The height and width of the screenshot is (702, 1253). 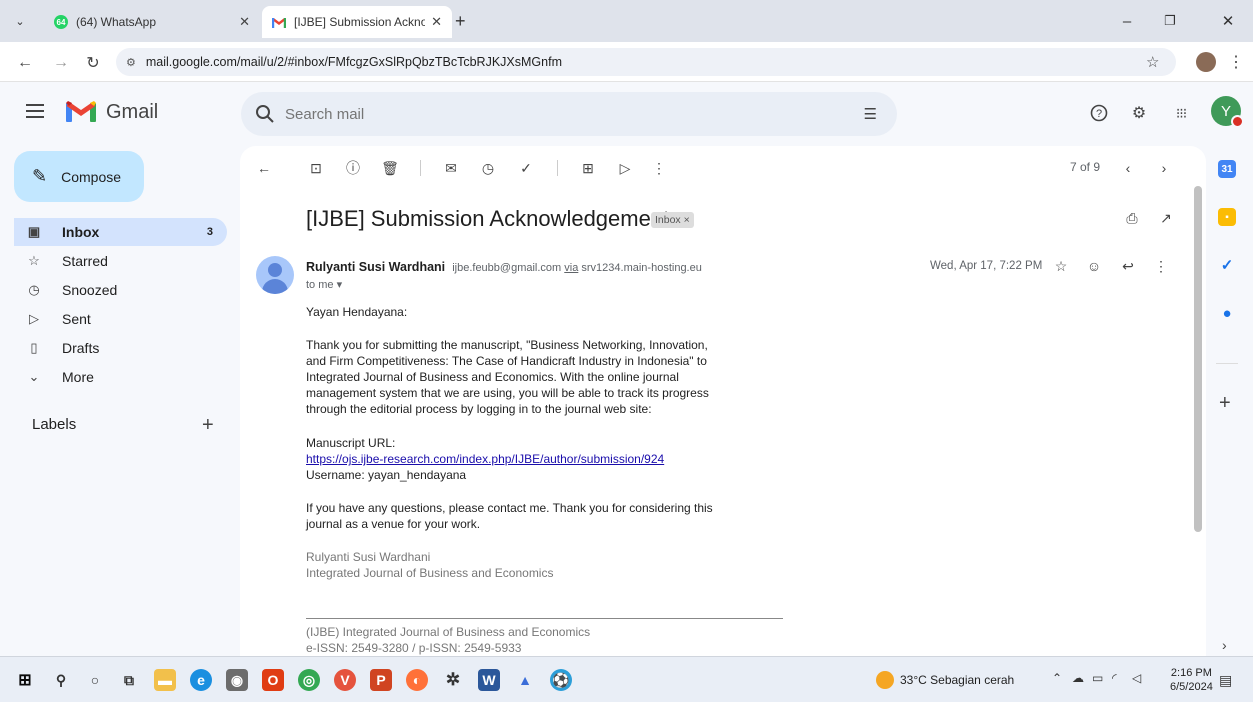 What do you see at coordinates (131, 62) in the screenshot?
I see `site-info-icon: ⚙` at bounding box center [131, 62].